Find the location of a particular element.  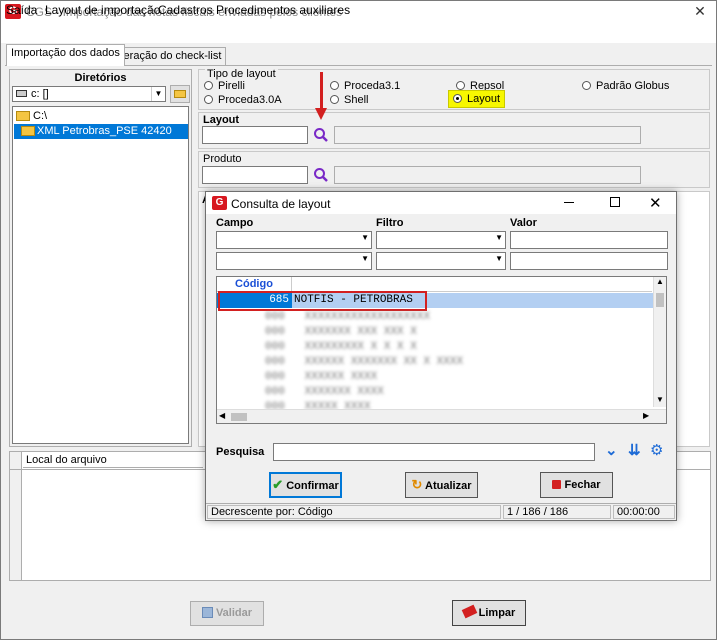

directories-title: Diretórios is located at coordinates (100, 78).